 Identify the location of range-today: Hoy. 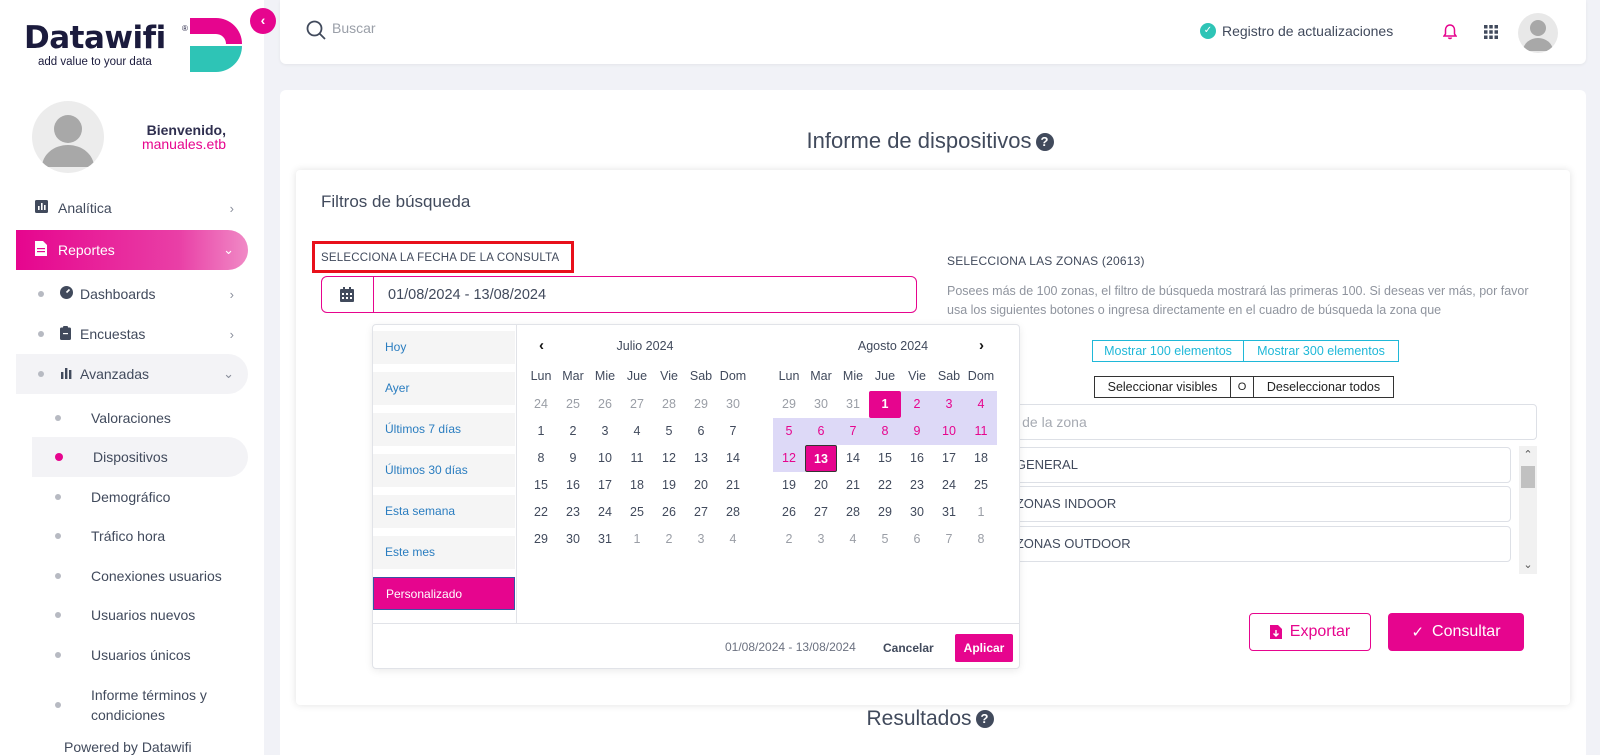
(444, 347).